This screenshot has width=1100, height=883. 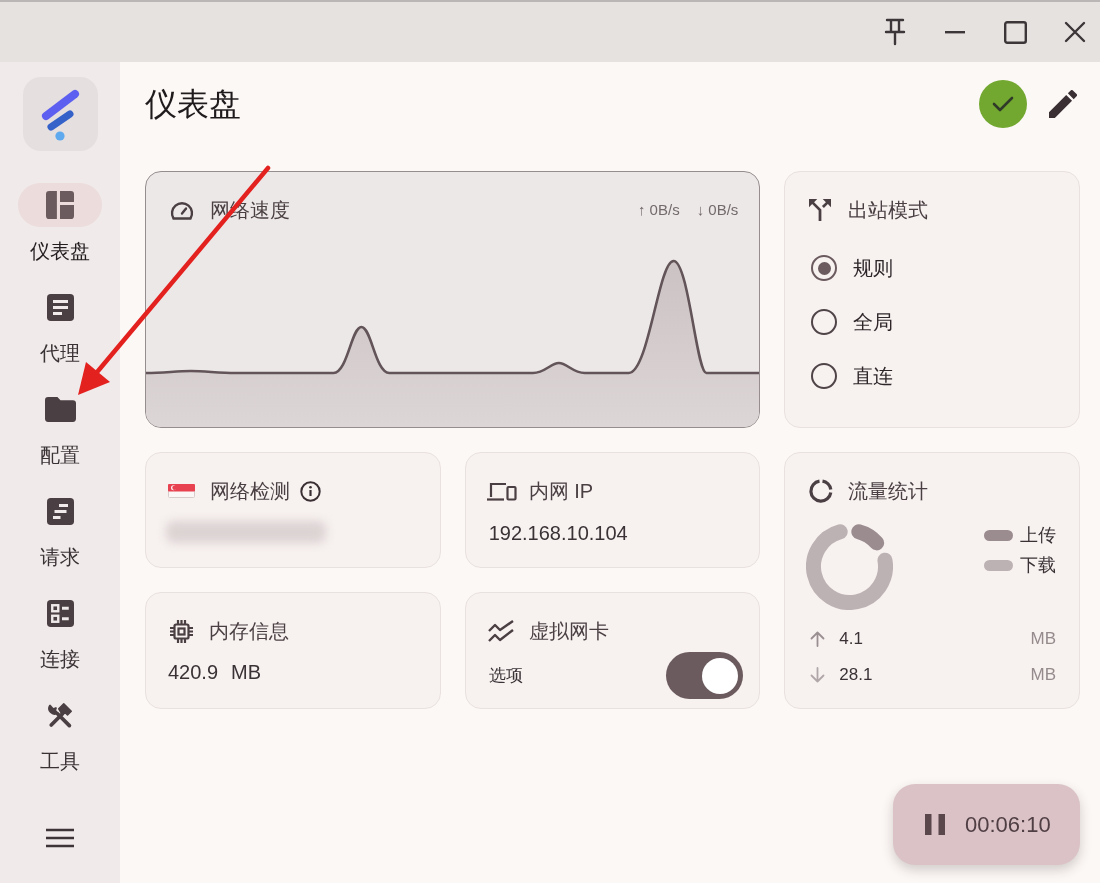 I want to click on donut-icon, so click(x=821, y=491).